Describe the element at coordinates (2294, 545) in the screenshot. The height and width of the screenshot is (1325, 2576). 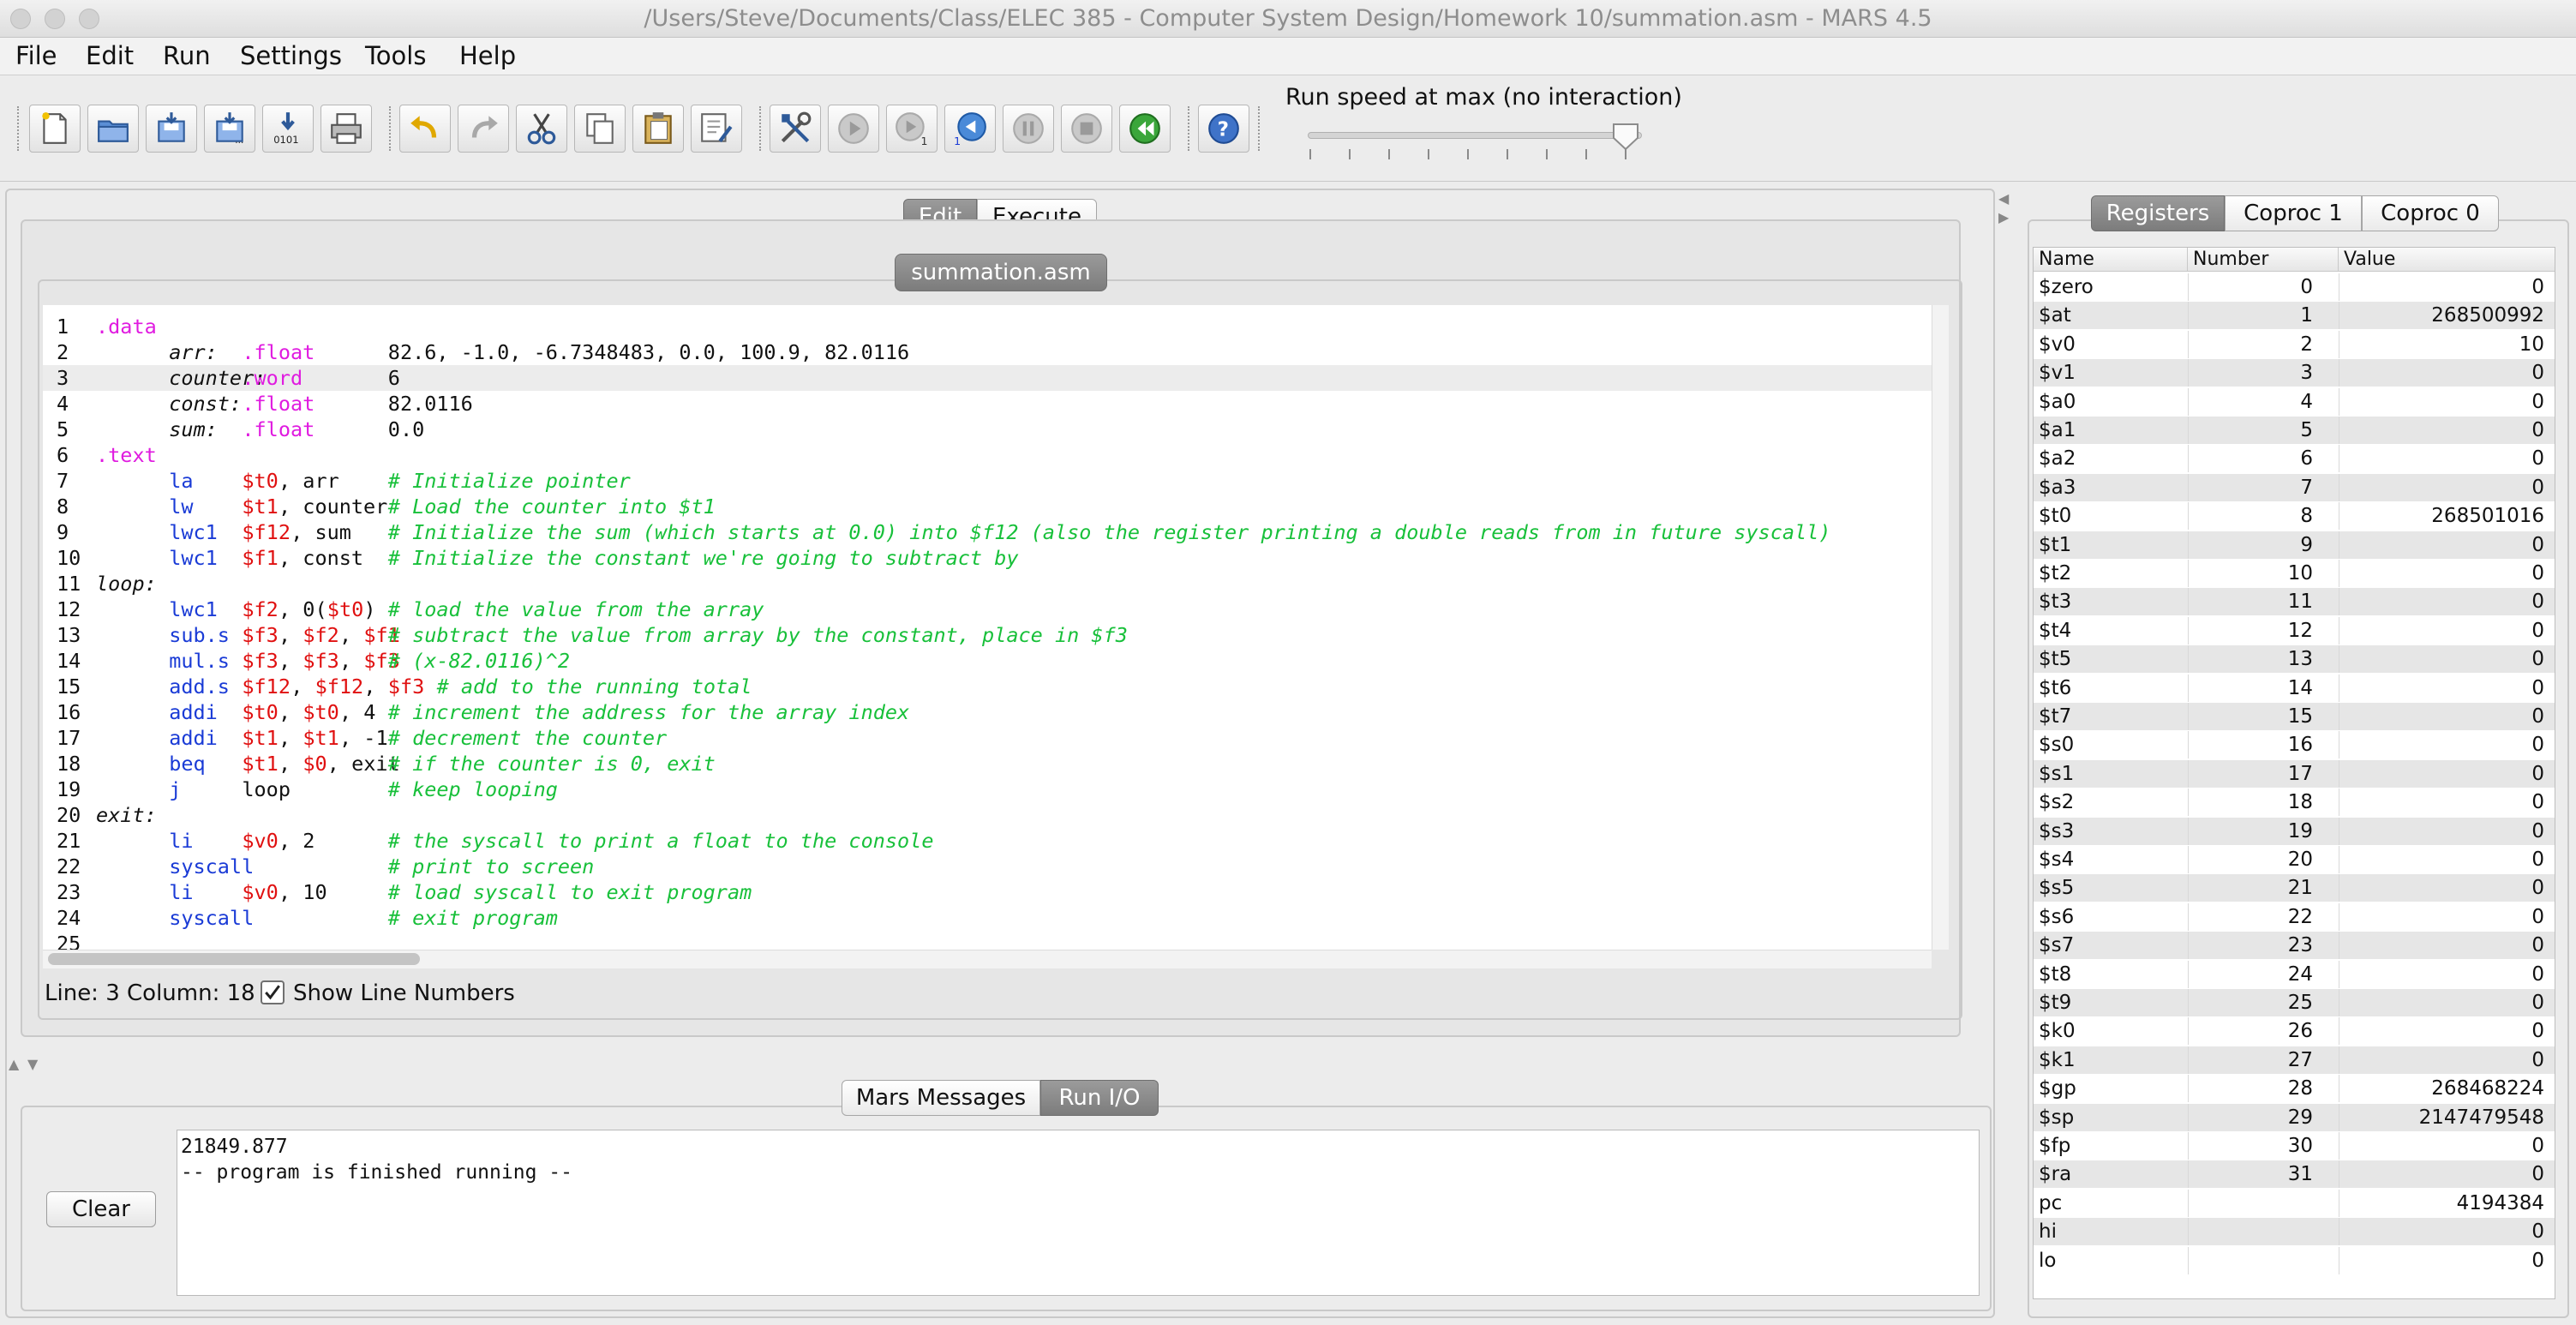
I see `table-row: $t1 9 0` at that location.